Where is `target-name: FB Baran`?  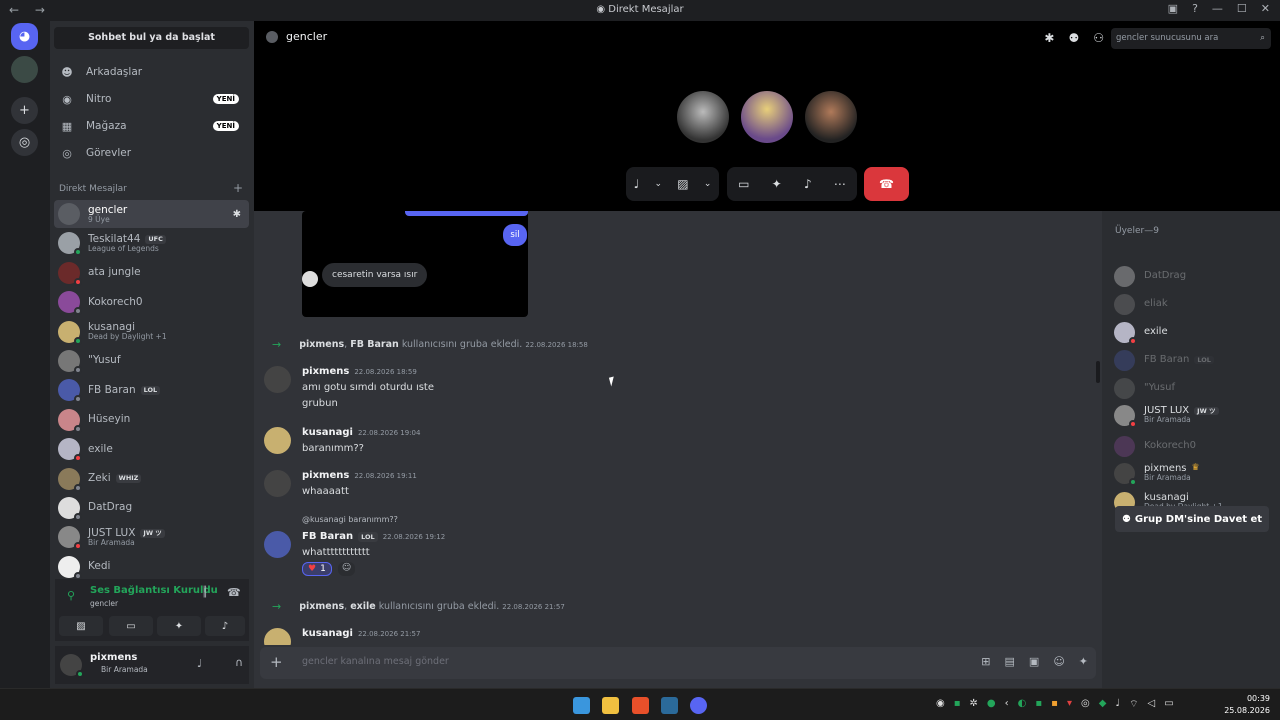
target-name: FB Baran is located at coordinates (374, 344).